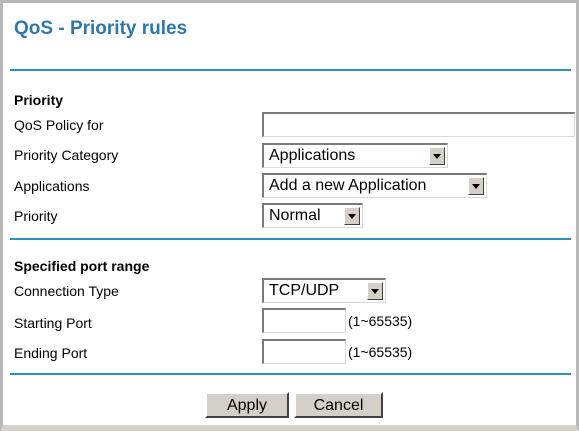  What do you see at coordinates (380, 352) in the screenshot?
I see `ending-port-range-hint: (1~65535)` at bounding box center [380, 352].